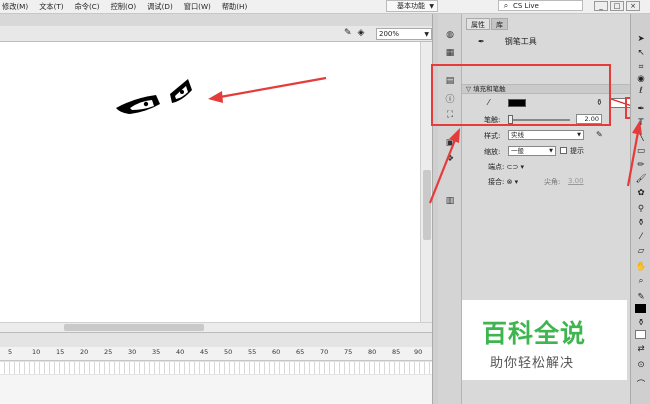  Describe the element at coordinates (633, 159) in the screenshot. I see `arrow-to-pen-tool-line` at that location.